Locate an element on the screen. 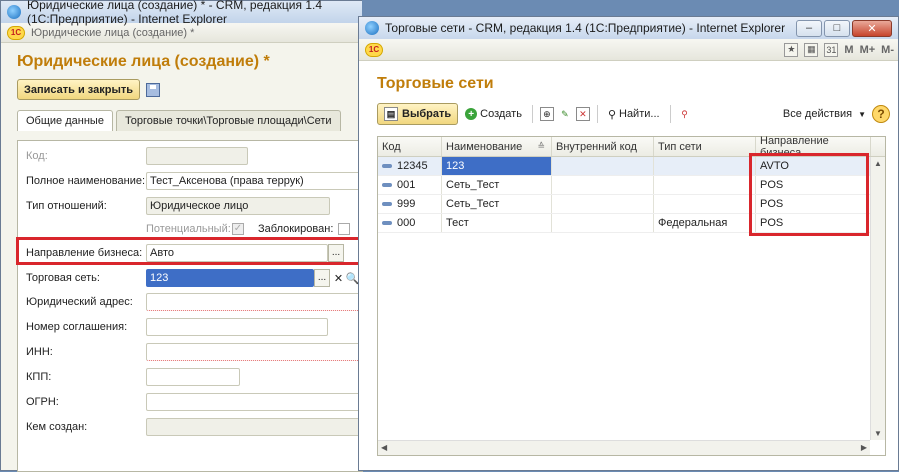 The width and height of the screenshot is (899, 472). relation-type-field: Юридическое лицо is located at coordinates (238, 206).